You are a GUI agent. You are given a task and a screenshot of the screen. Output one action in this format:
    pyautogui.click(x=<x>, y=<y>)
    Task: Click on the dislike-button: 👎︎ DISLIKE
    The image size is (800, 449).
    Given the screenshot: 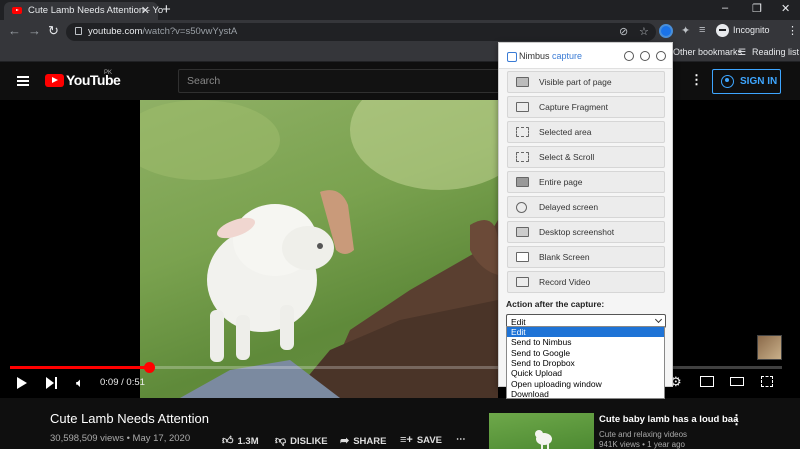 What is the action you would take?
    pyautogui.click(x=301, y=440)
    